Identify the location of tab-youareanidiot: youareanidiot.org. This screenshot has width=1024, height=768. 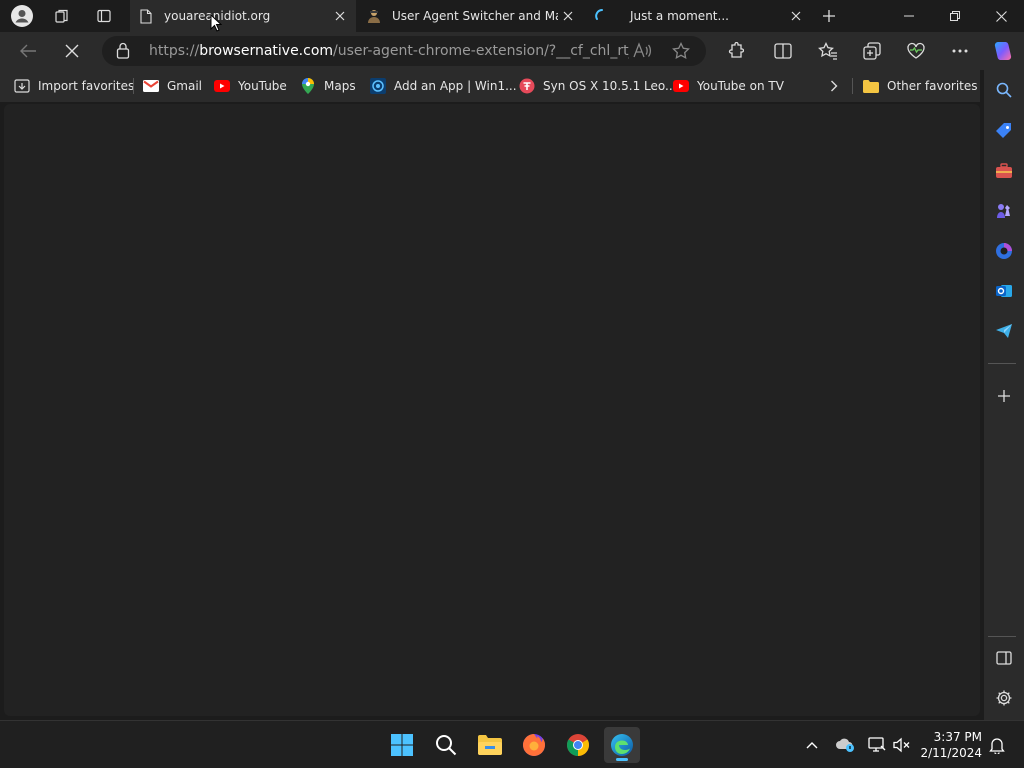
(243, 16).